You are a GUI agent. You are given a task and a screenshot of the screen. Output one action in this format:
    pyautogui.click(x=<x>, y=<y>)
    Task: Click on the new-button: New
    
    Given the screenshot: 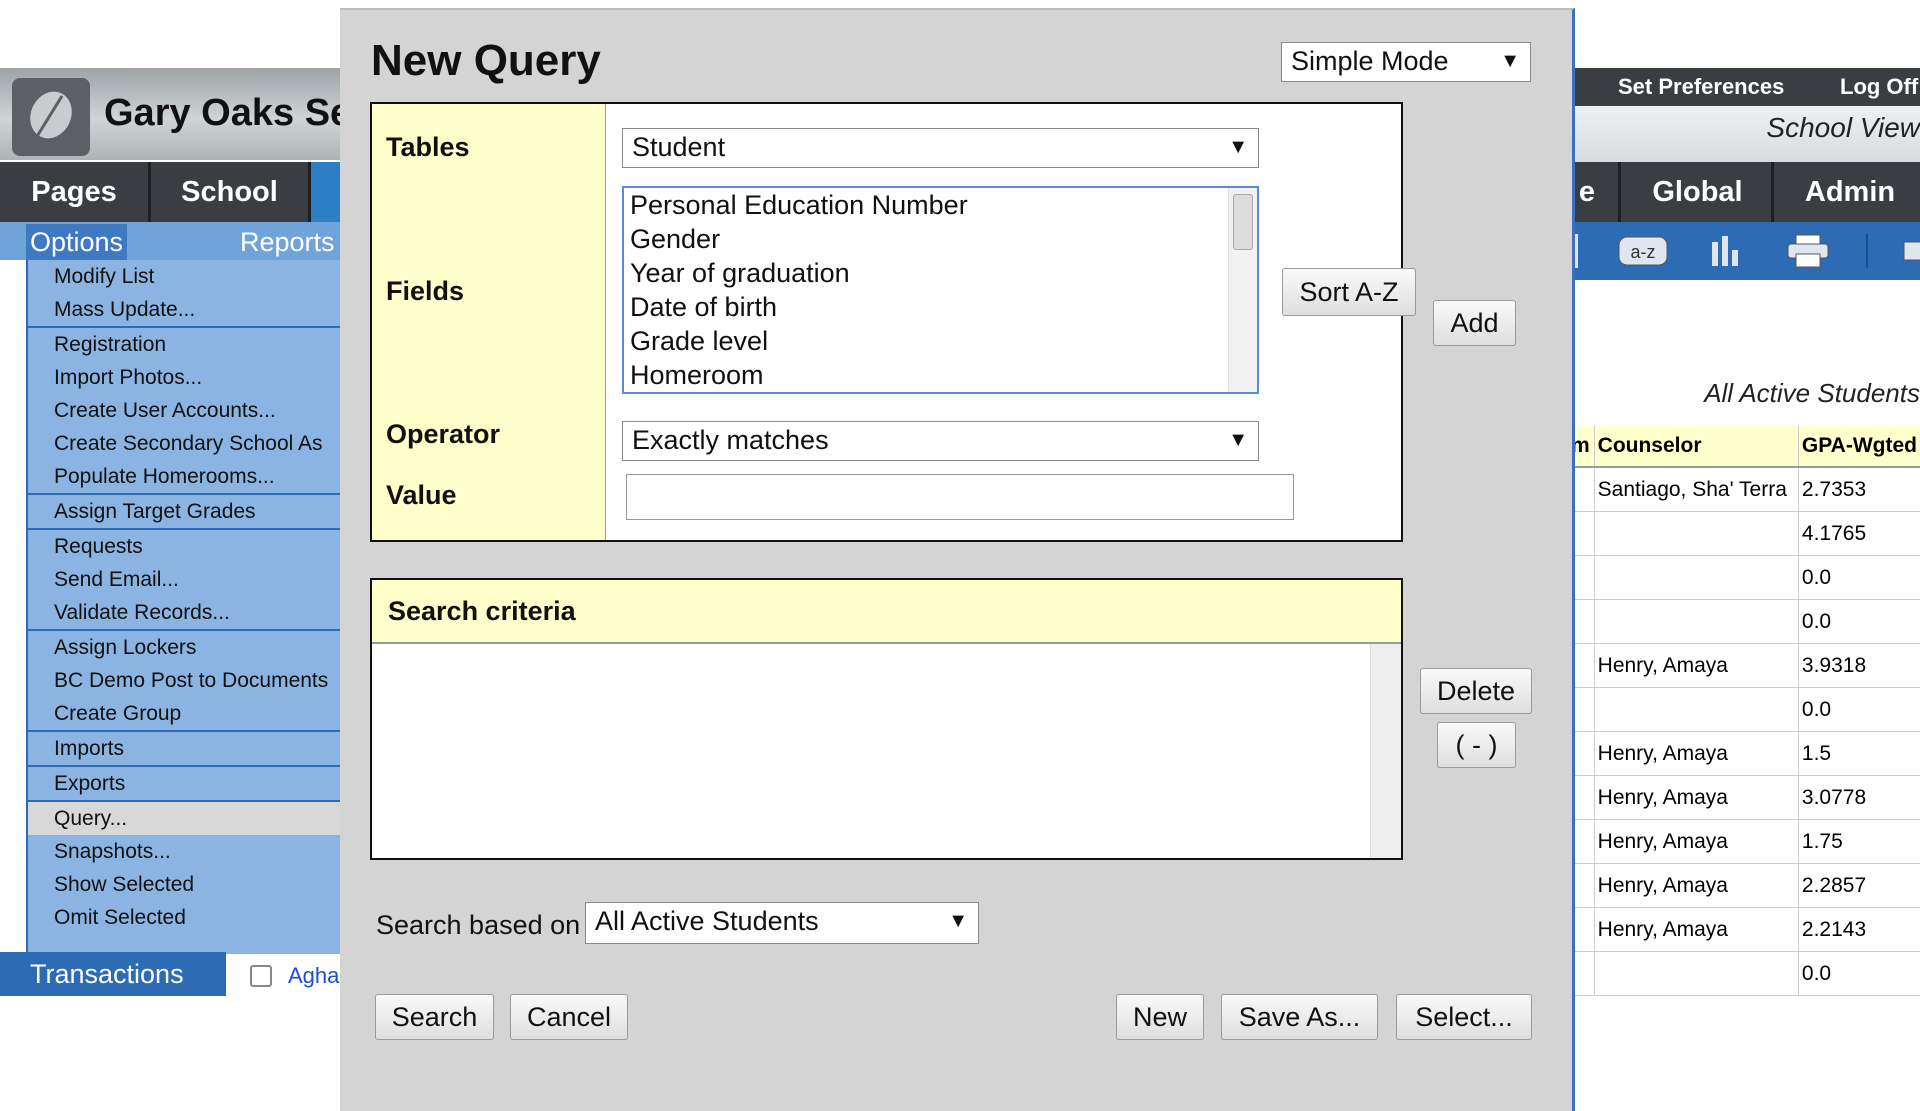 What is the action you would take?
    pyautogui.click(x=1160, y=1017)
    